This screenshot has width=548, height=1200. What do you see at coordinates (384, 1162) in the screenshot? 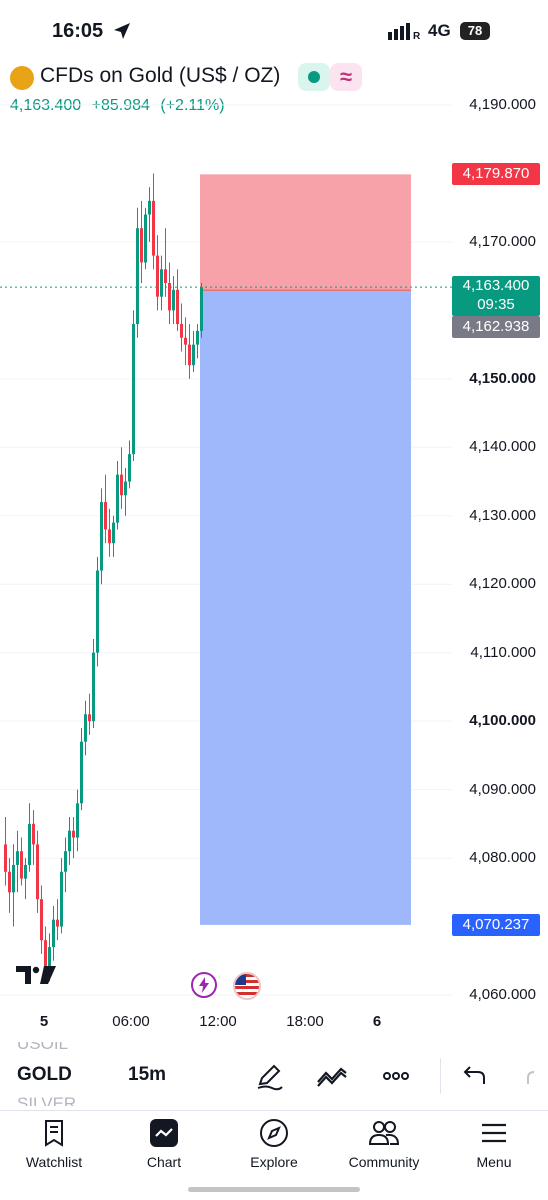
I see `nav-community-label: Community` at bounding box center [384, 1162].